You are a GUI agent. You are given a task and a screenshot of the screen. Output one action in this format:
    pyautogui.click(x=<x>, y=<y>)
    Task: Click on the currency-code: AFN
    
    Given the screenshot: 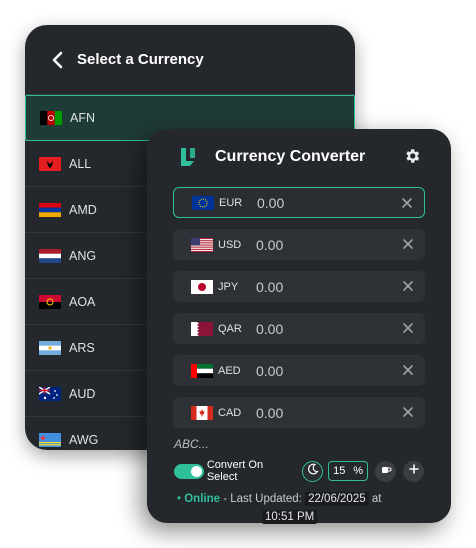 What is the action you would take?
    pyautogui.click(x=82, y=118)
    